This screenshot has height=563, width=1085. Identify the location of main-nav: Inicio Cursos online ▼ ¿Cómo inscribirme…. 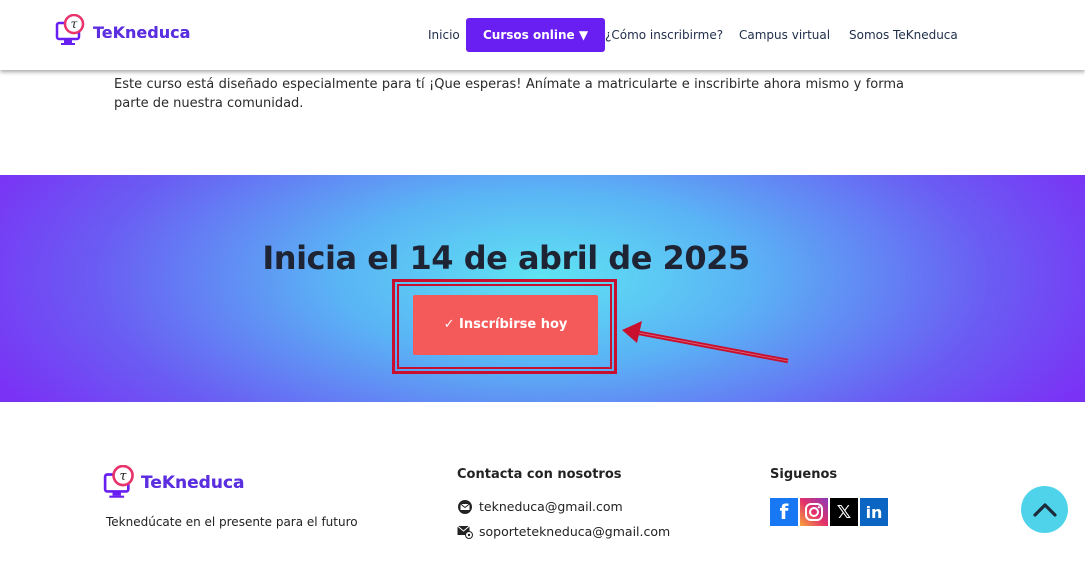
(542, 35).